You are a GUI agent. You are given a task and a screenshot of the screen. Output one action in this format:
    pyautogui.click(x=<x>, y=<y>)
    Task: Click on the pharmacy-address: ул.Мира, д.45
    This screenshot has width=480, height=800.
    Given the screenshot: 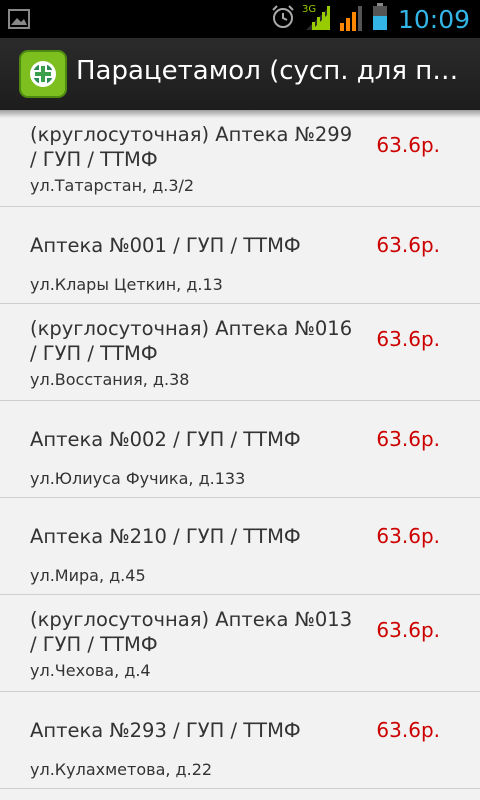 What is the action you would take?
    pyautogui.click(x=88, y=575)
    